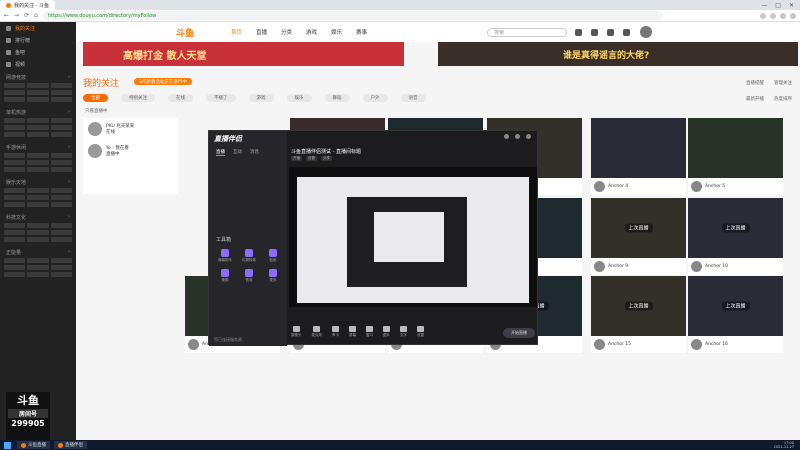  Describe the element at coordinates (420, 332) in the screenshot. I see `source-button: 设置` at that location.